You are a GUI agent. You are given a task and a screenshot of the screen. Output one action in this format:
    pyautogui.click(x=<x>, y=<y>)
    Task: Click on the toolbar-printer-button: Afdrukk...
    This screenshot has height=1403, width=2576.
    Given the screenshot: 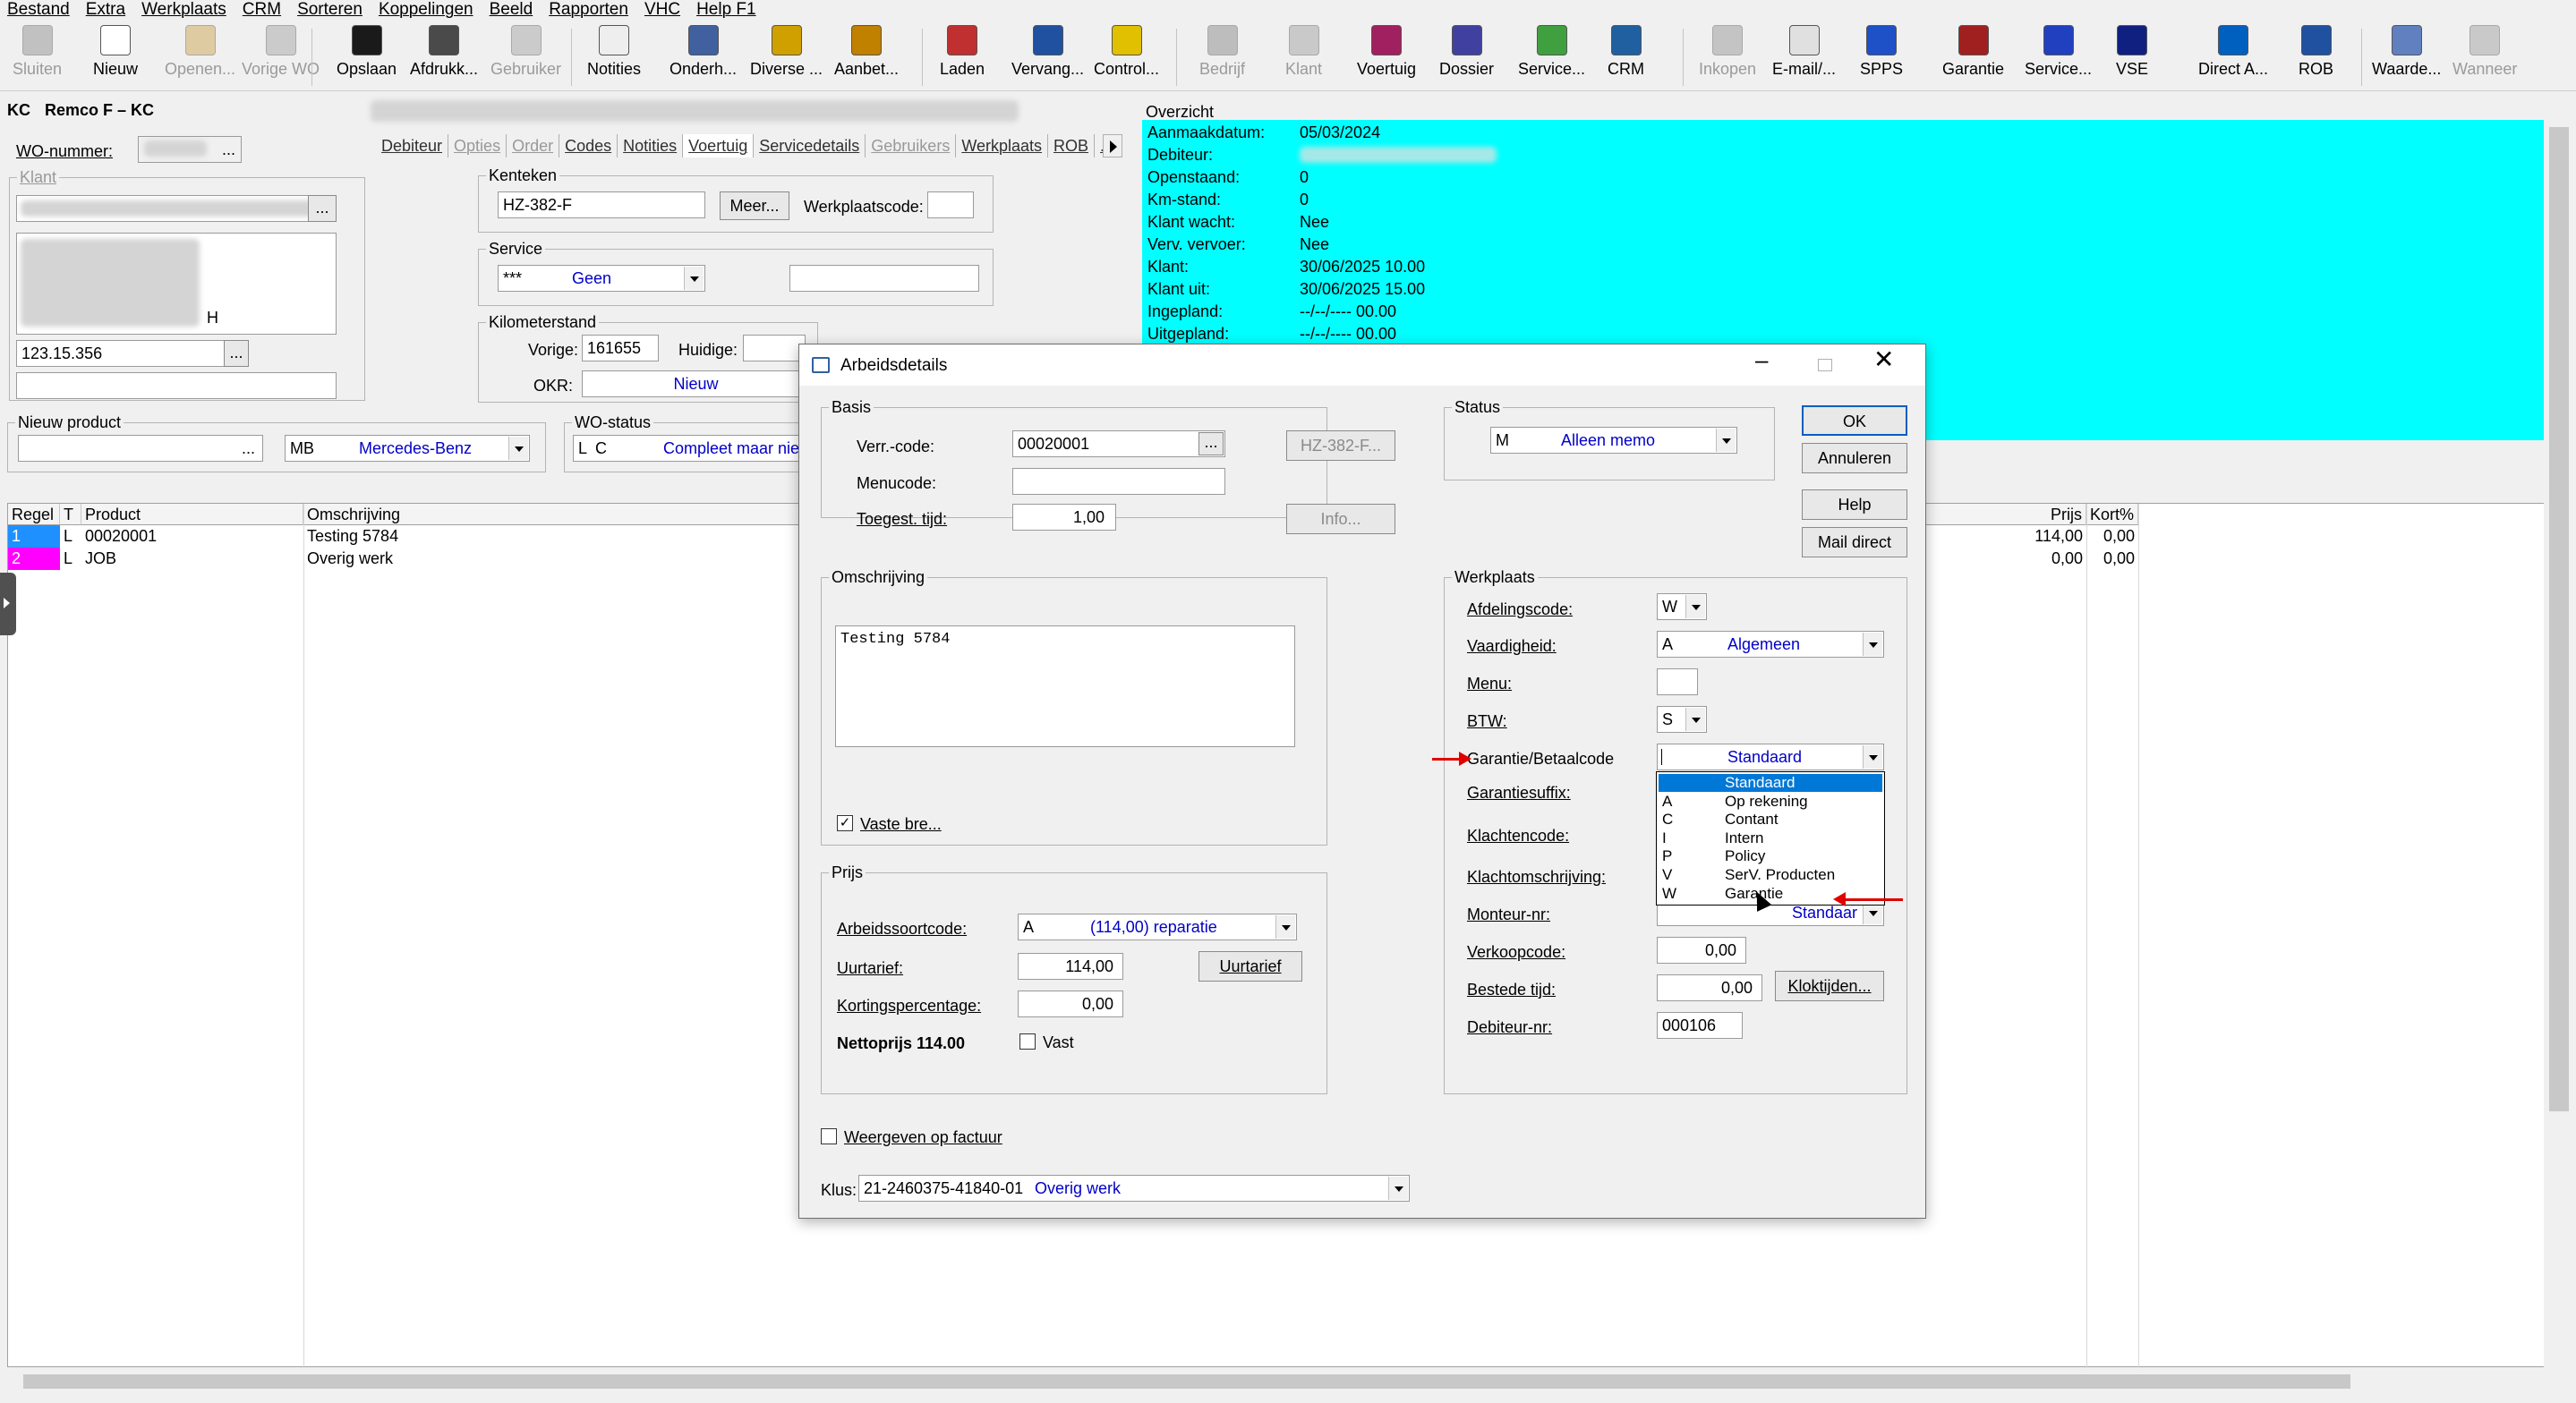 What is the action you would take?
    pyautogui.click(x=444, y=57)
    